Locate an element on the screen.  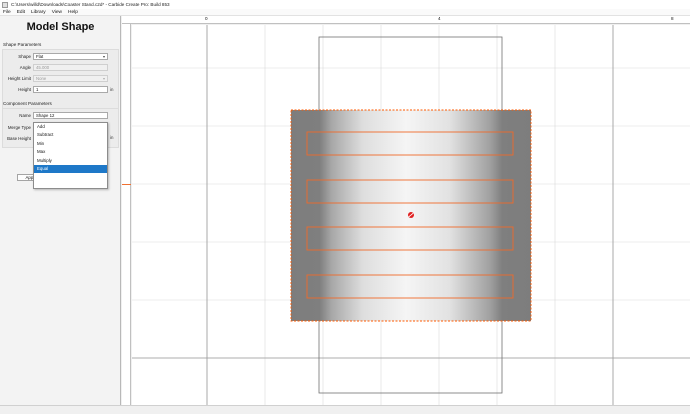
menu-bar: File Edit Library View Help is located at coordinates (345, 12).